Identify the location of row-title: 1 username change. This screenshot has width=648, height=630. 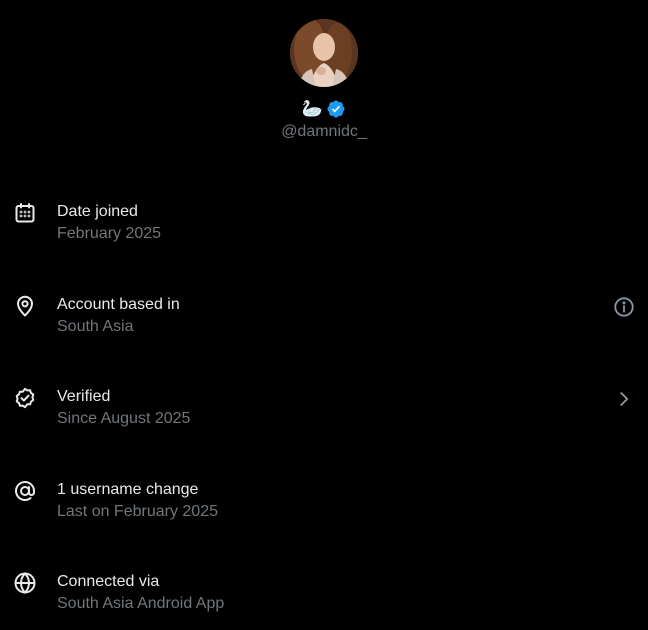
(128, 489).